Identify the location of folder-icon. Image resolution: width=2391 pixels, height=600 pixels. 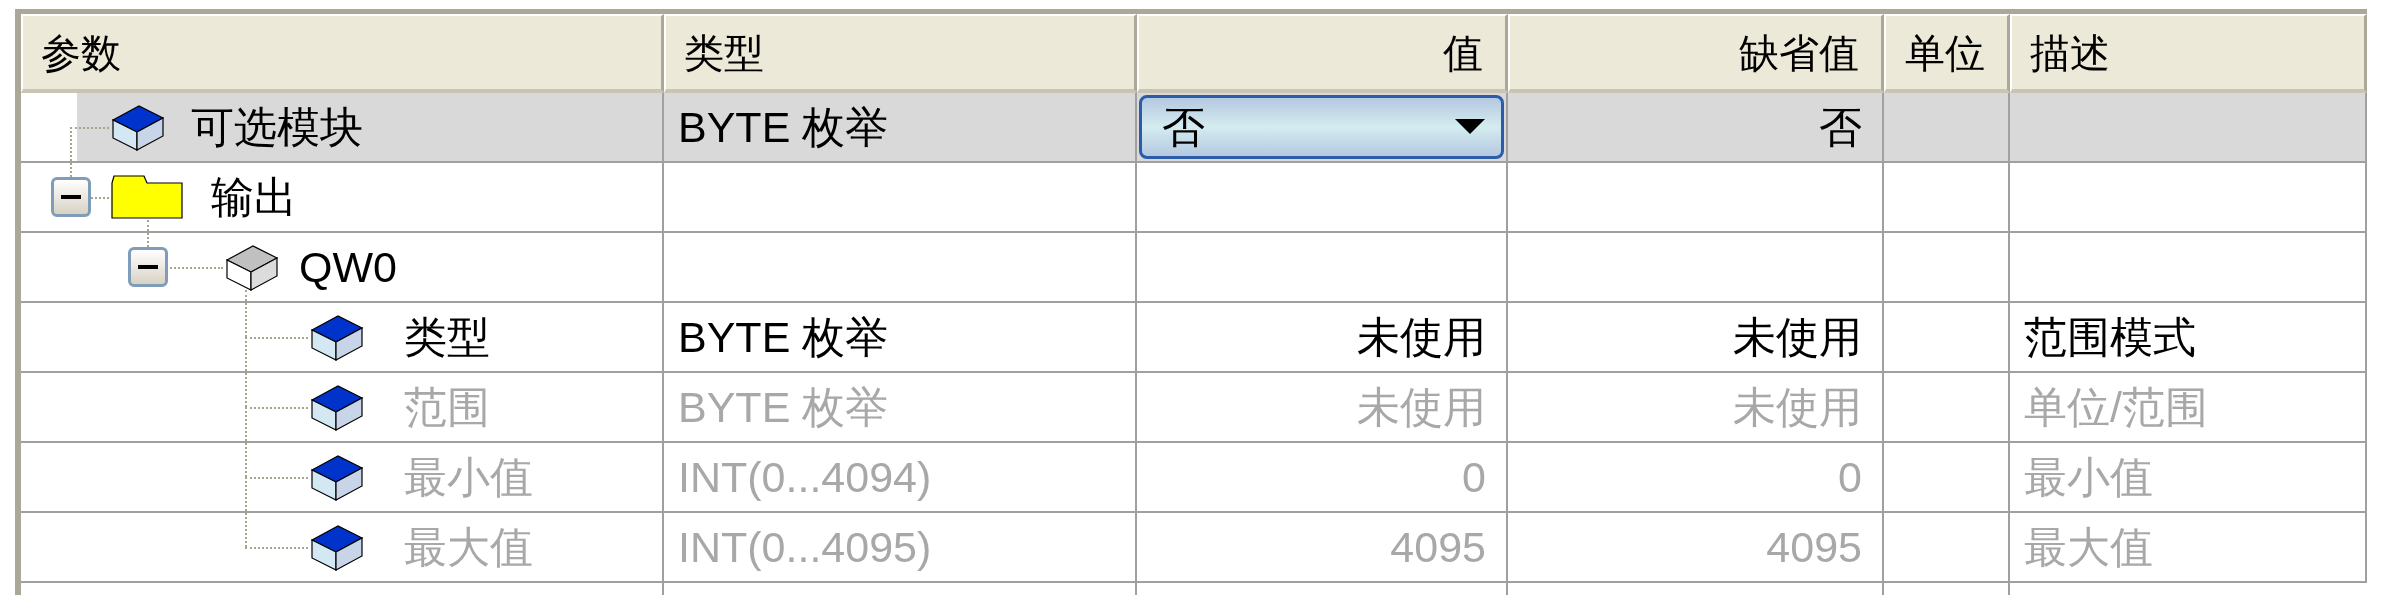
(147, 197).